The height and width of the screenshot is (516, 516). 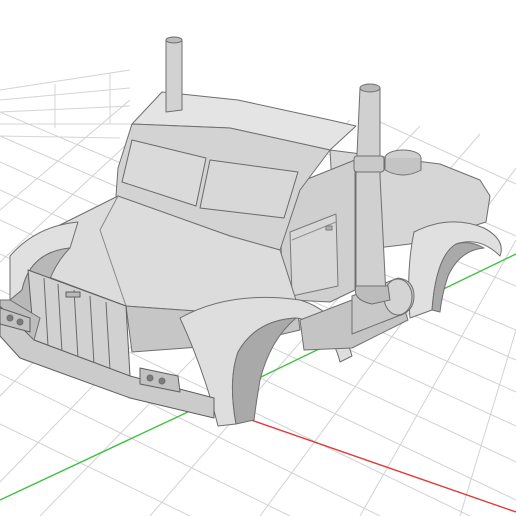 I want to click on grille-emblem, so click(x=73, y=294).